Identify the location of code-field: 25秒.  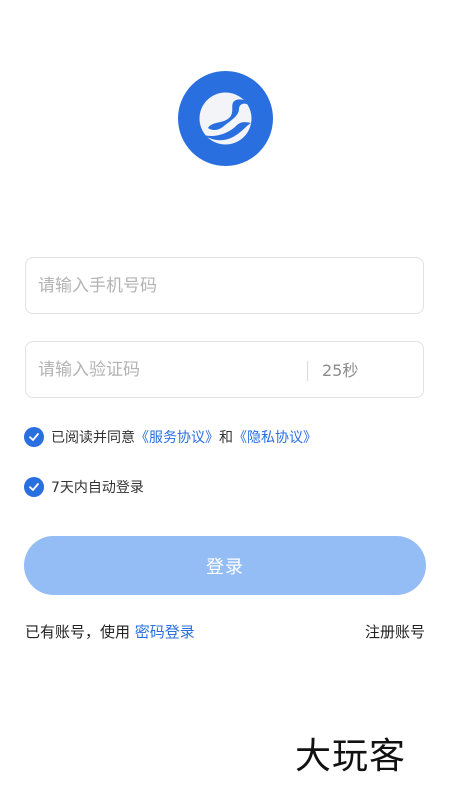
(224, 369).